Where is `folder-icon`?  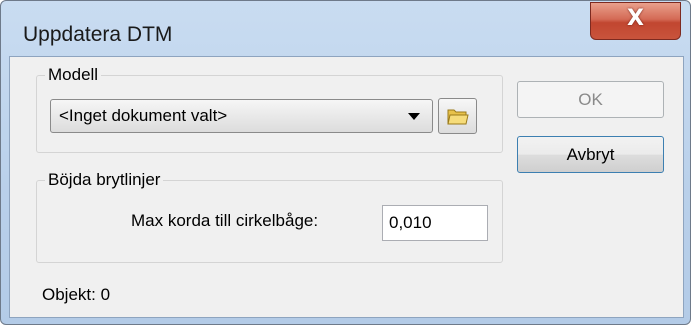
folder-icon is located at coordinates (458, 117).